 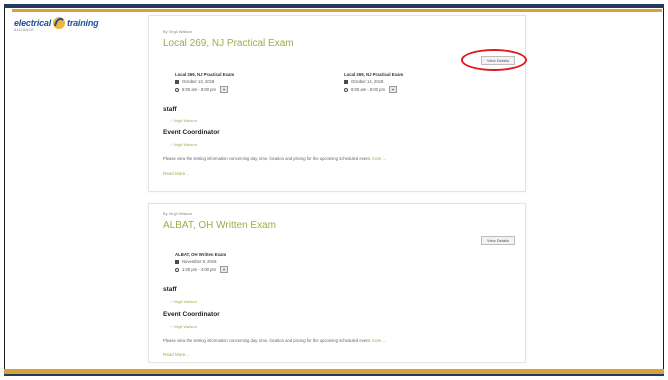 I want to click on logo-tagline: ALLIANCE, so click(x=24, y=30).